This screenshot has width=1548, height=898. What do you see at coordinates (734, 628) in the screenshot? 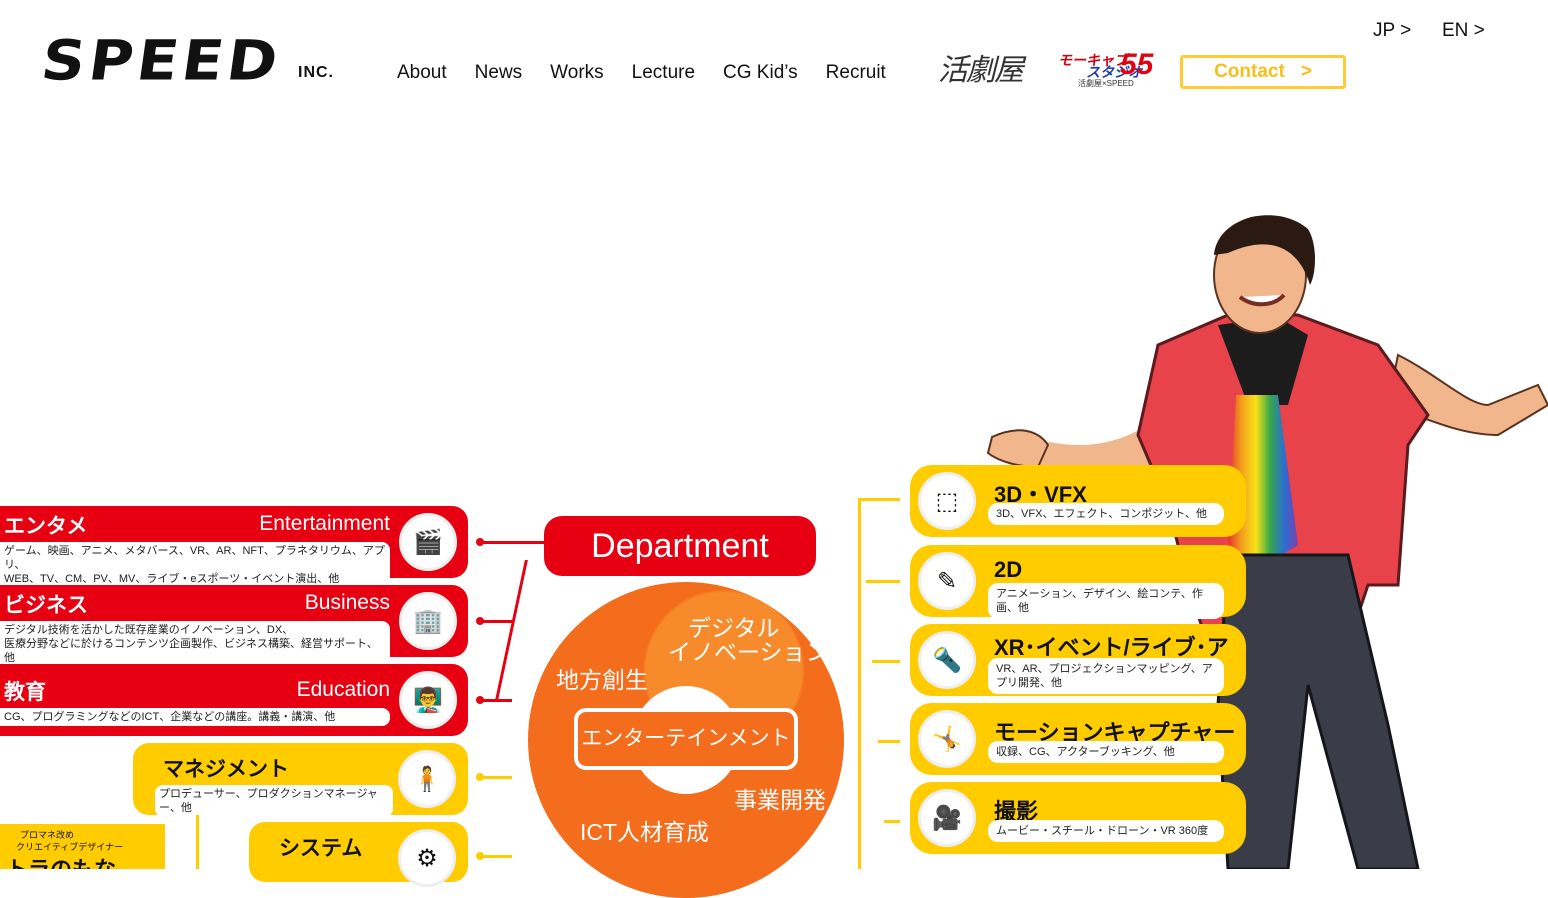
I see `ring-label-digital: デジタル` at bounding box center [734, 628].